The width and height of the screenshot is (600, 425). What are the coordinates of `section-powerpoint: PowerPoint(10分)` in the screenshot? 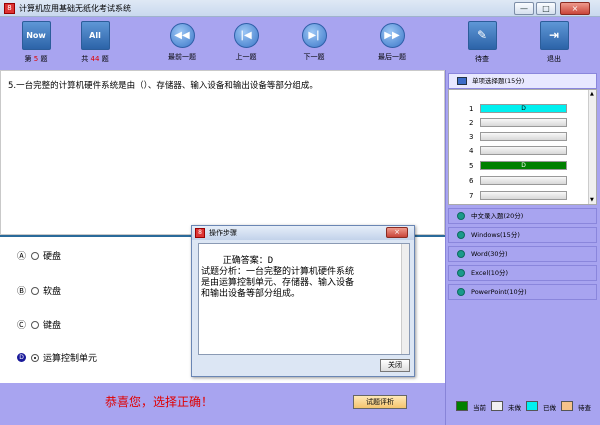 It's located at (522, 292).